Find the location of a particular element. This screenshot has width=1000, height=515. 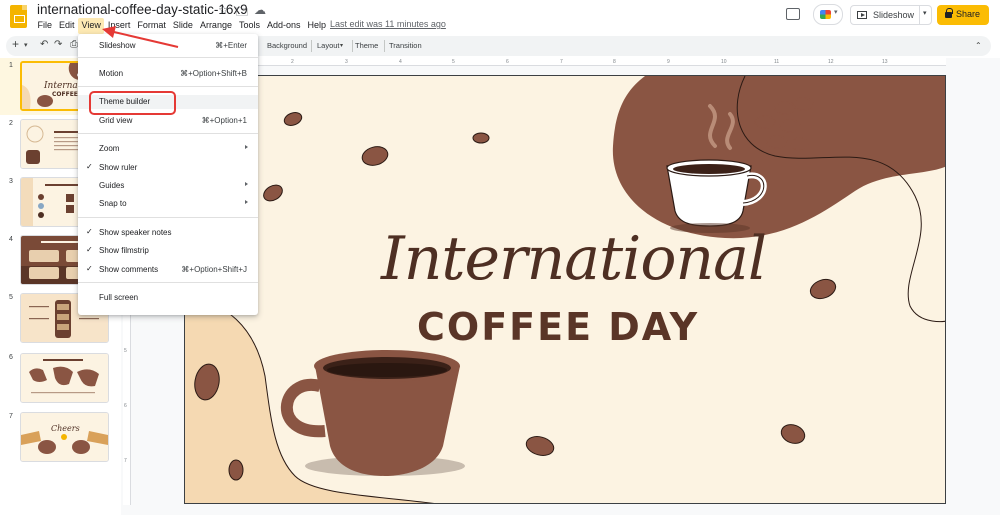

ruler-tick-label: 4 is located at coordinates (400, 62).